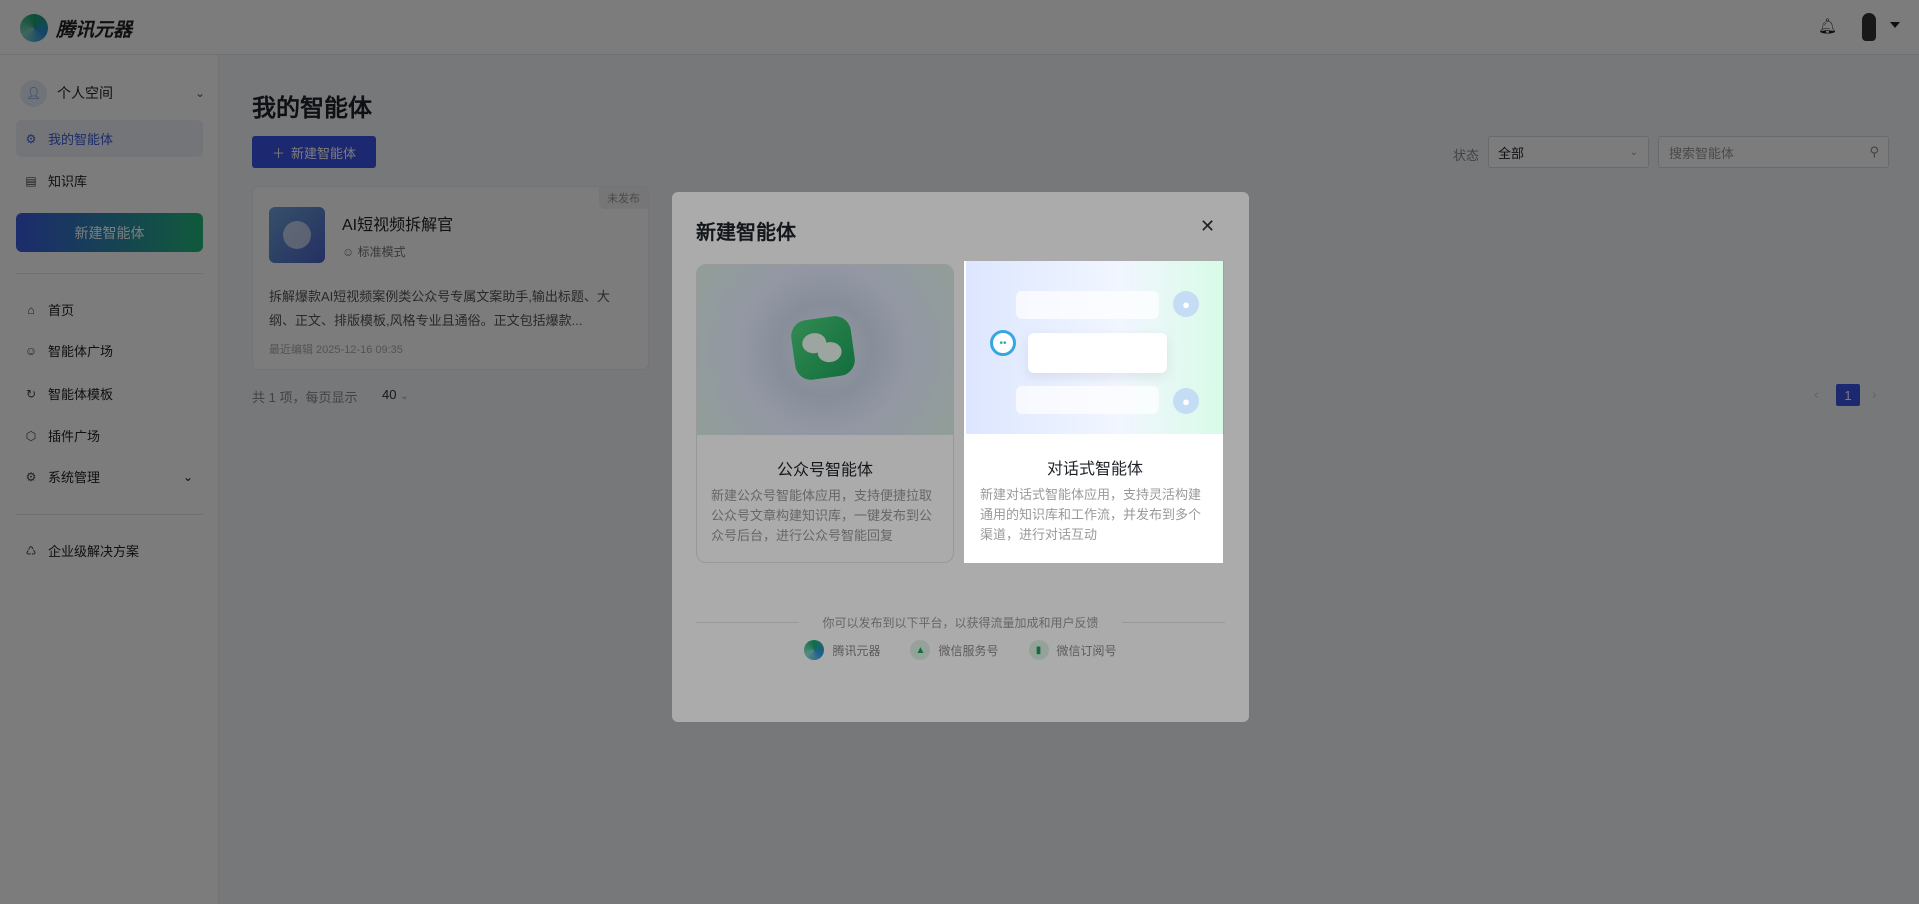 The height and width of the screenshot is (904, 1919). Describe the element at coordinates (1094, 469) in the screenshot. I see `type-title: 对话式智能体` at that location.